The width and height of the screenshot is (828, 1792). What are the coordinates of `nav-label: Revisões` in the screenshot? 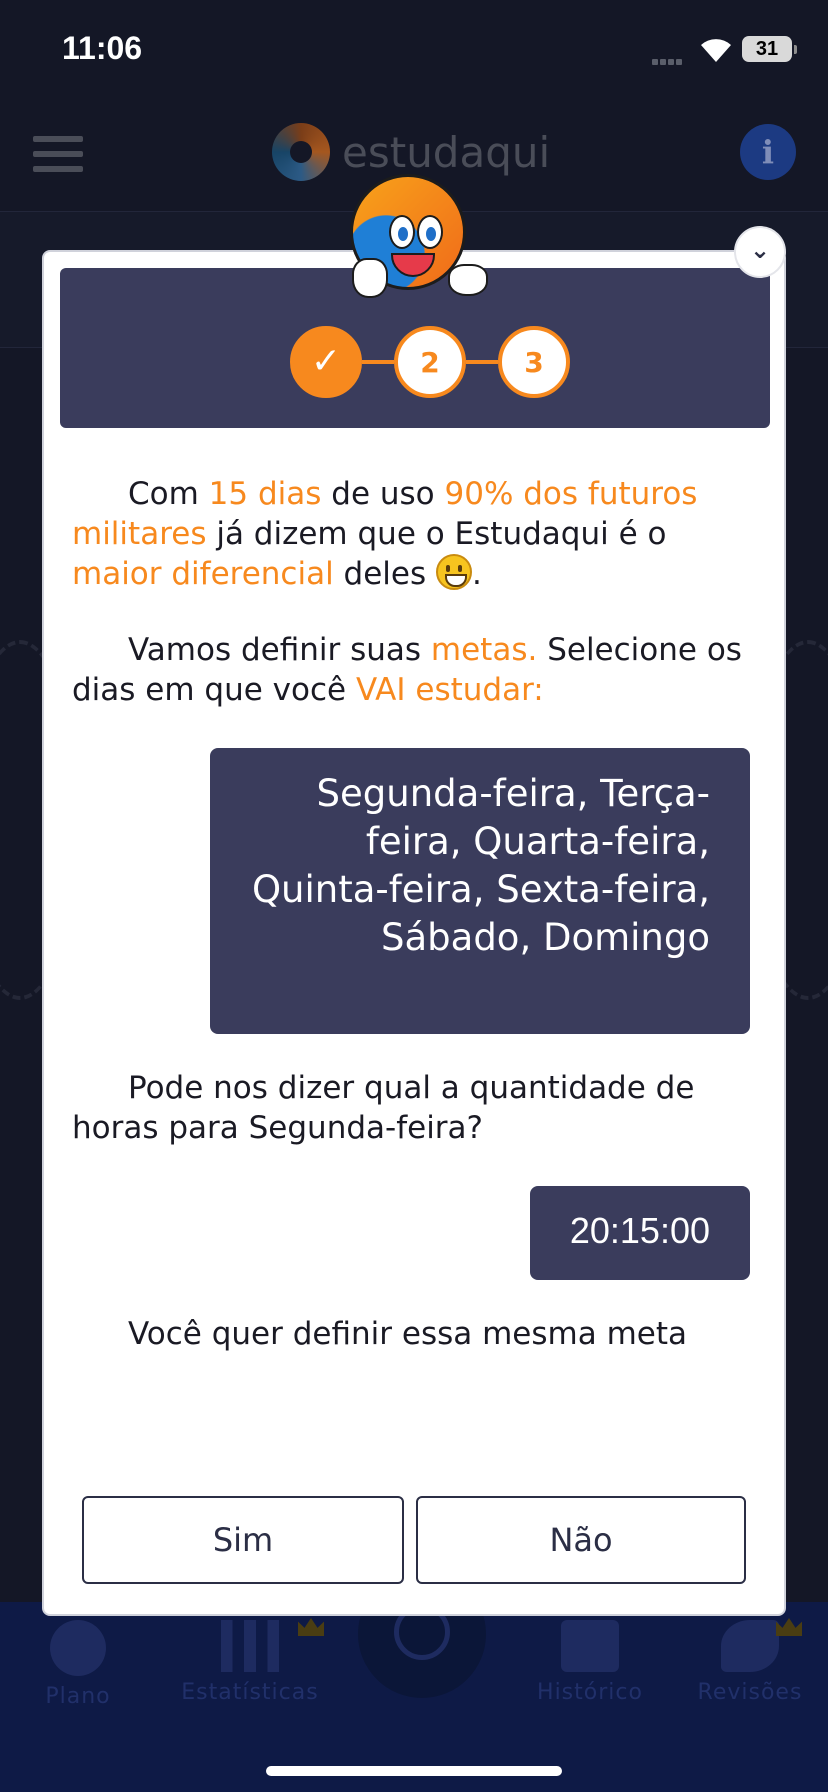 It's located at (750, 1692).